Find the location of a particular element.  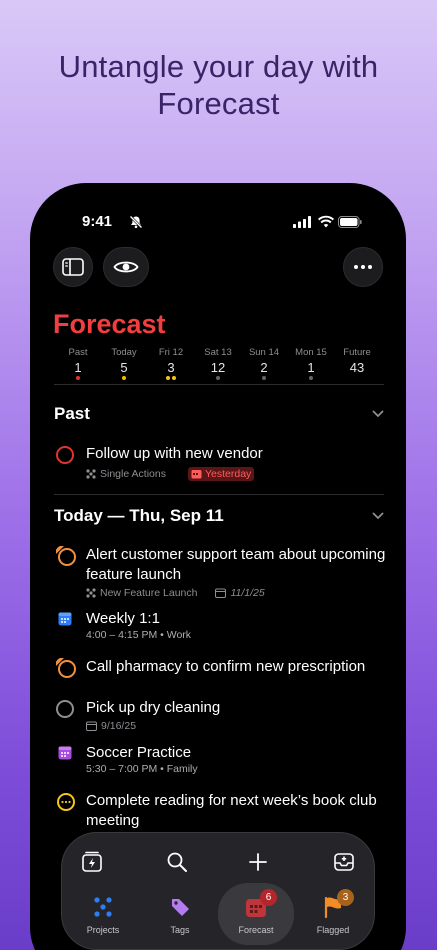

day-label: Future is located at coordinates (357, 352).